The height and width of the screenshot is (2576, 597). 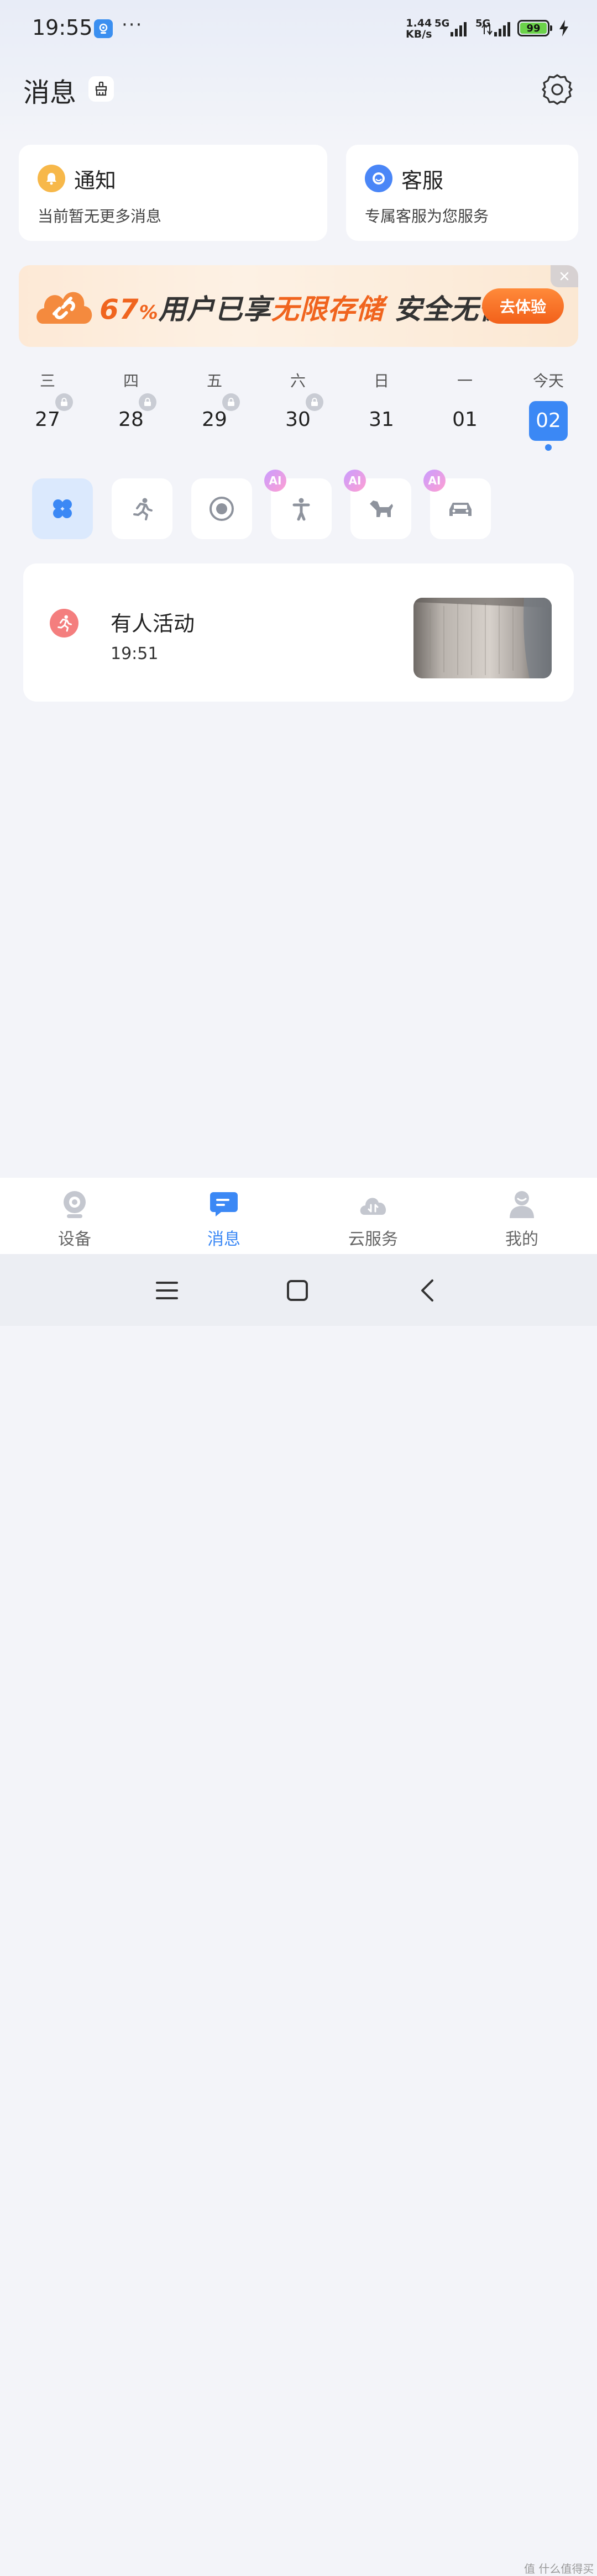 What do you see at coordinates (153, 624) in the screenshot?
I see `event-title: 有人活动` at bounding box center [153, 624].